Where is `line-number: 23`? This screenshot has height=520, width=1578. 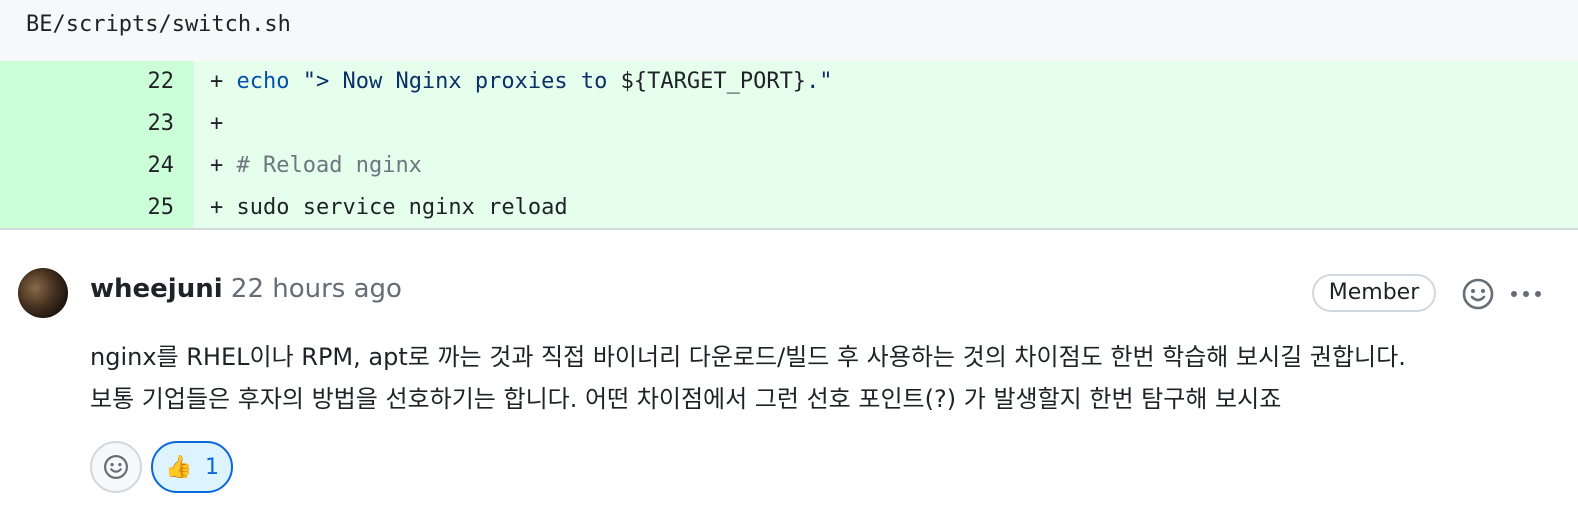 line-number: 23 is located at coordinates (97, 124).